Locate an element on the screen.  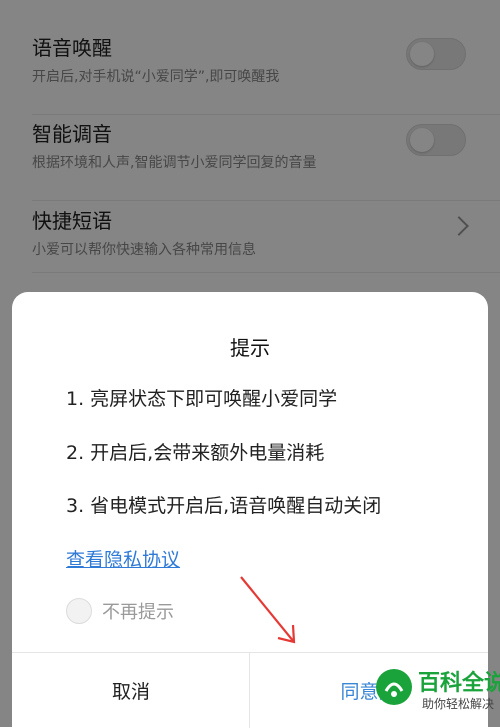
privacy-policy-link: 查看隐私协议 is located at coordinates (123, 558).